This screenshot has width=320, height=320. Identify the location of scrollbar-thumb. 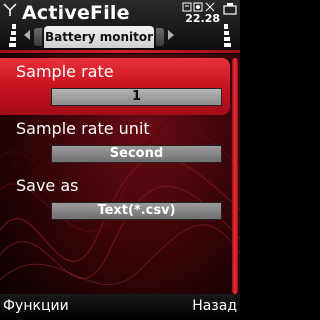
(235, 176).